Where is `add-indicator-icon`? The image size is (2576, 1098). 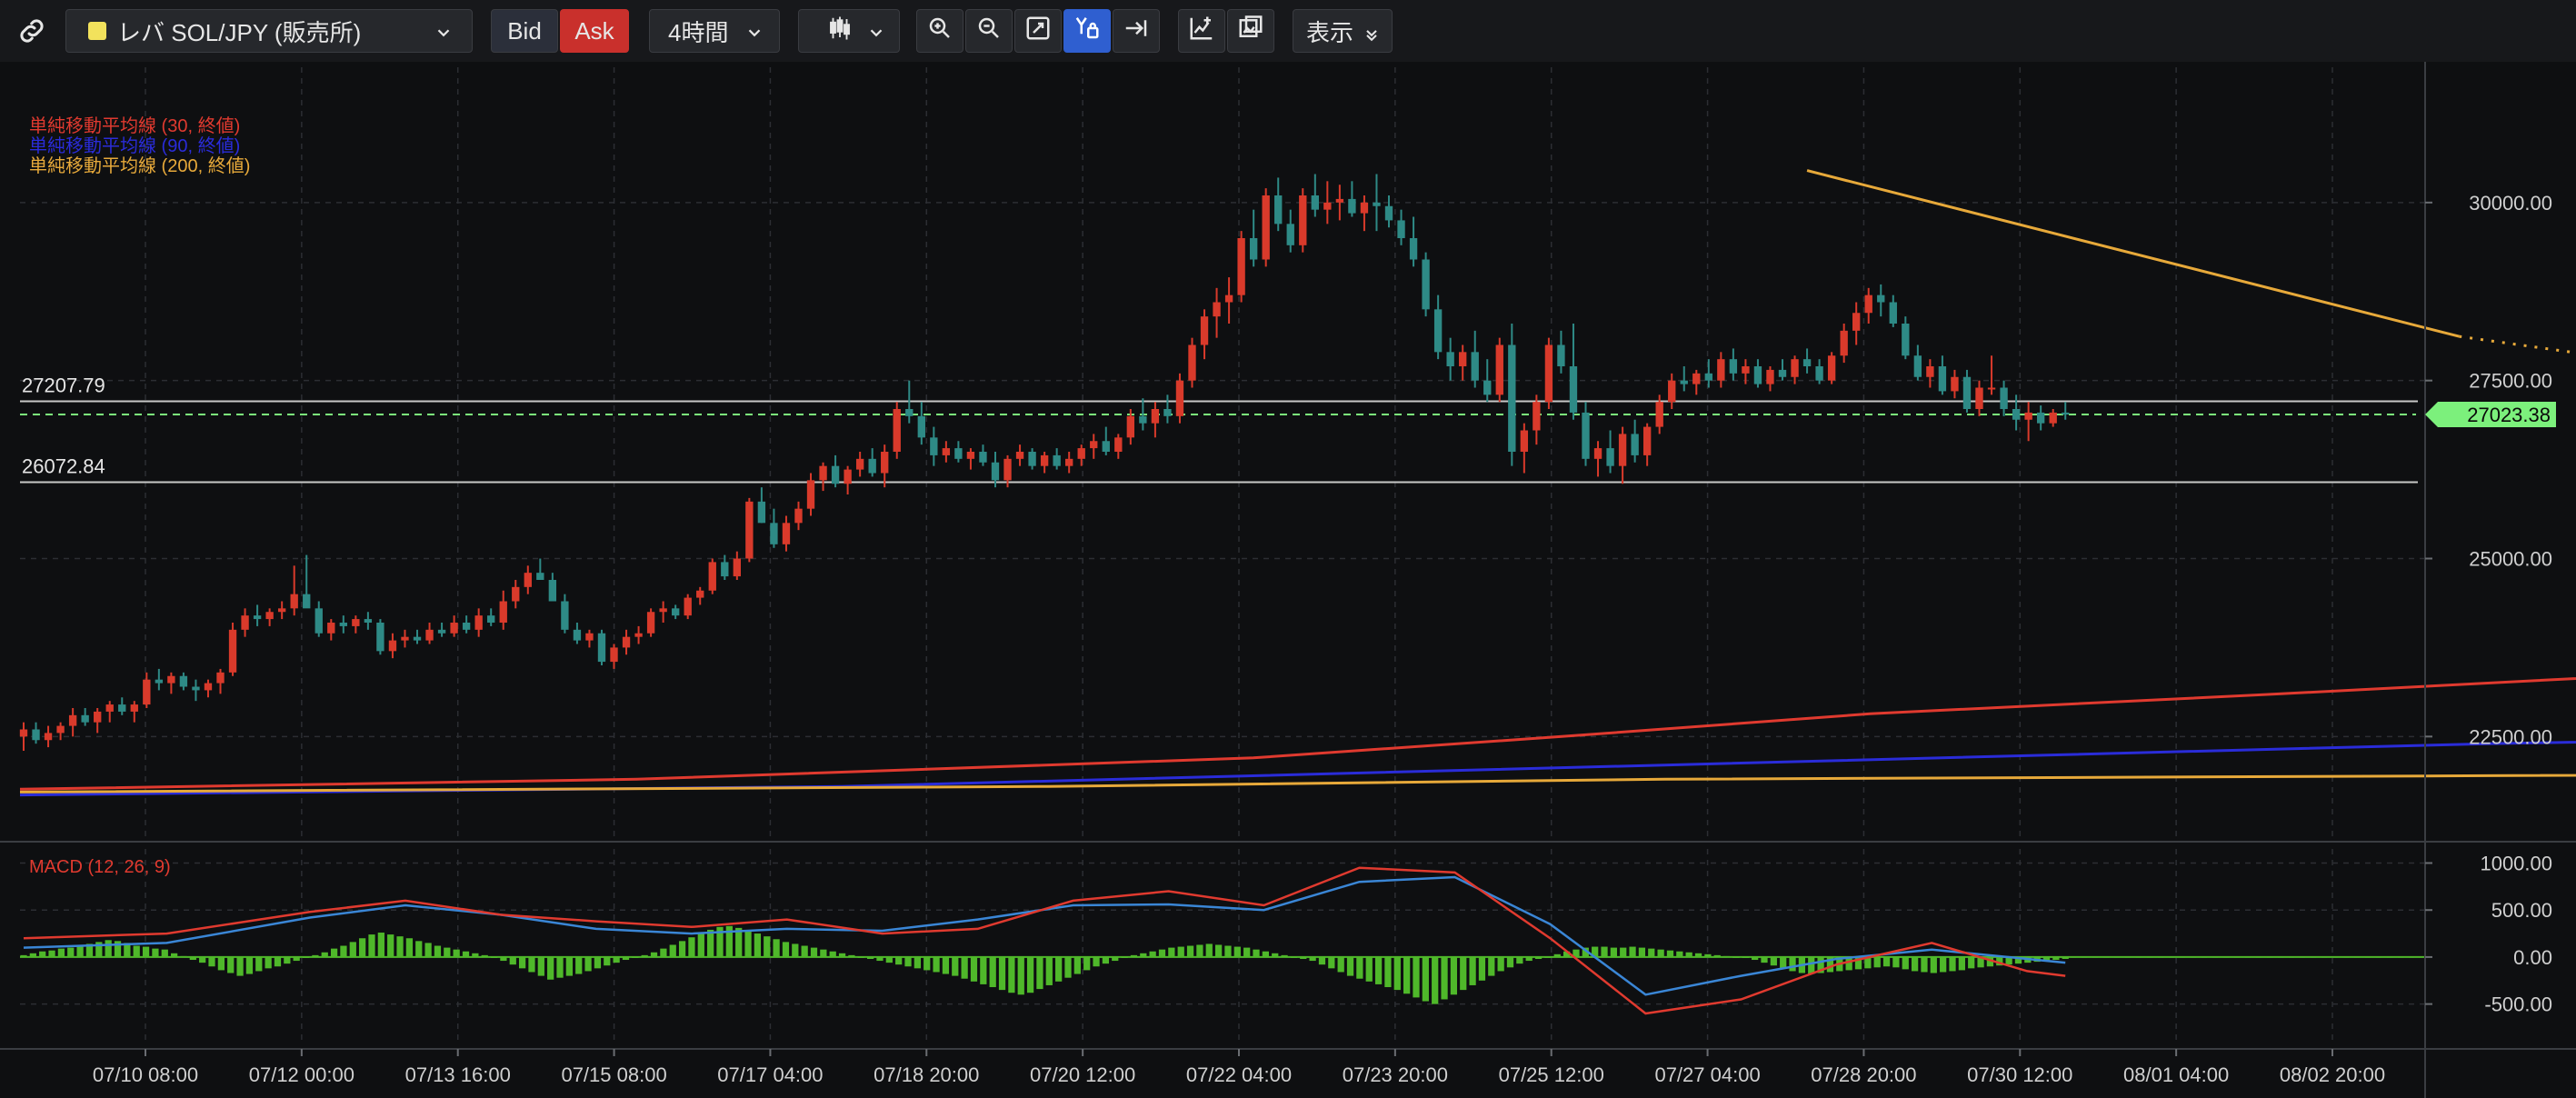 add-indicator-icon is located at coordinates (1201, 31).